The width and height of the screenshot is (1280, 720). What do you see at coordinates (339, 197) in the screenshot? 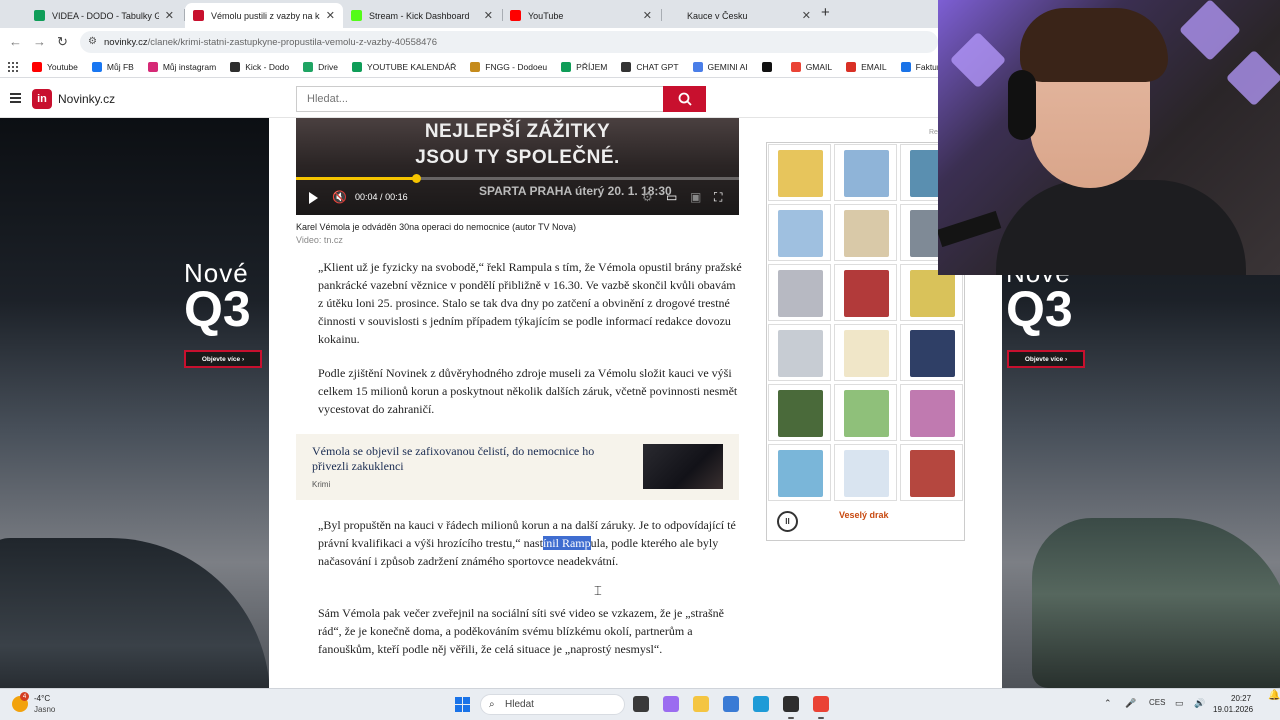
I see `mute-icon: 🔇` at bounding box center [339, 197].